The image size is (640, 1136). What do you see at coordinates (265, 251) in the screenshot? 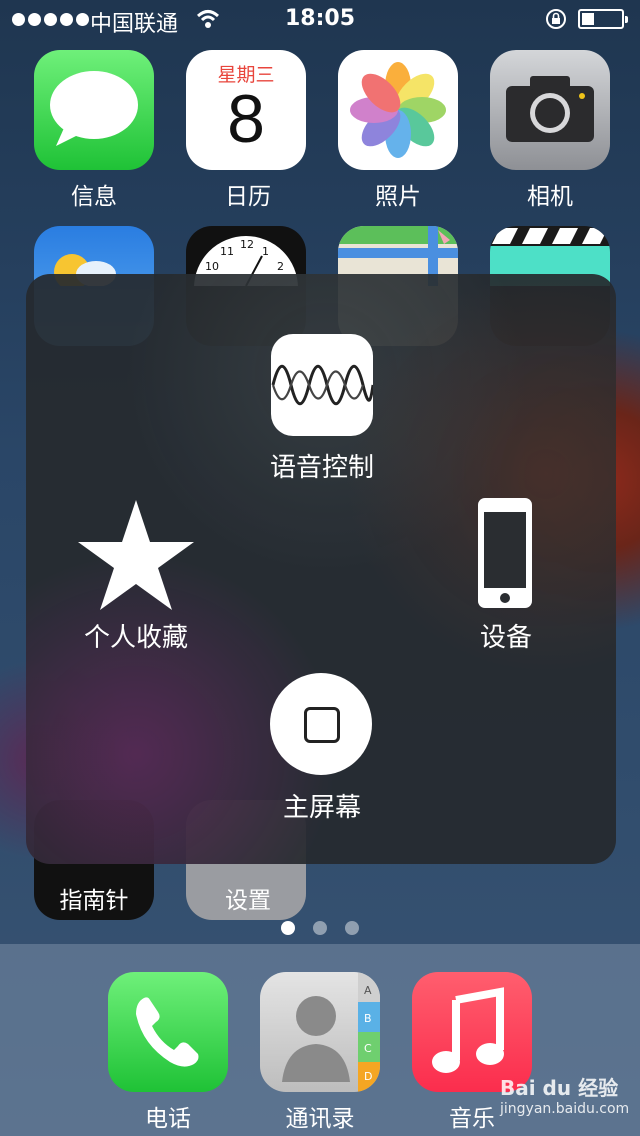
I see `clock-number: 1` at bounding box center [265, 251].